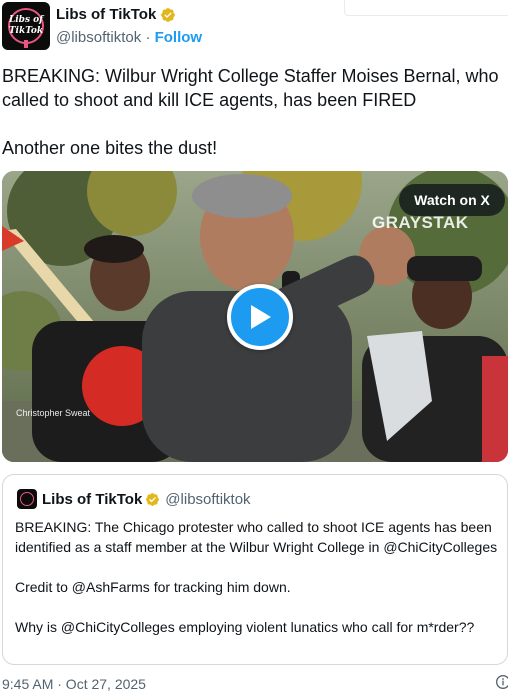  I want to click on video-credit: Christopher Sweat, so click(53, 413).